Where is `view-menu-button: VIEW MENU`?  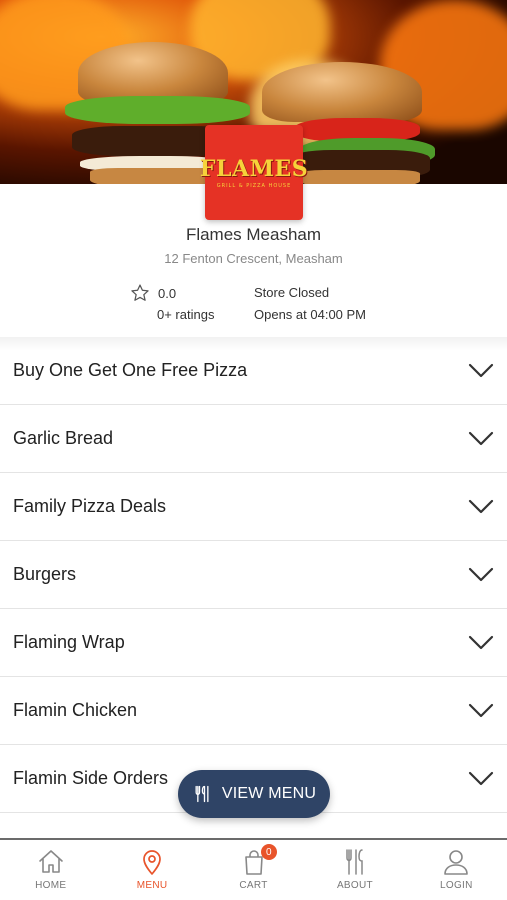 view-menu-button: VIEW MENU is located at coordinates (254, 794).